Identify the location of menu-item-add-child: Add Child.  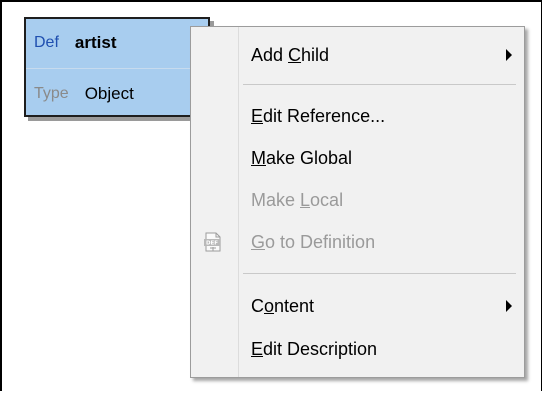
(357, 55).